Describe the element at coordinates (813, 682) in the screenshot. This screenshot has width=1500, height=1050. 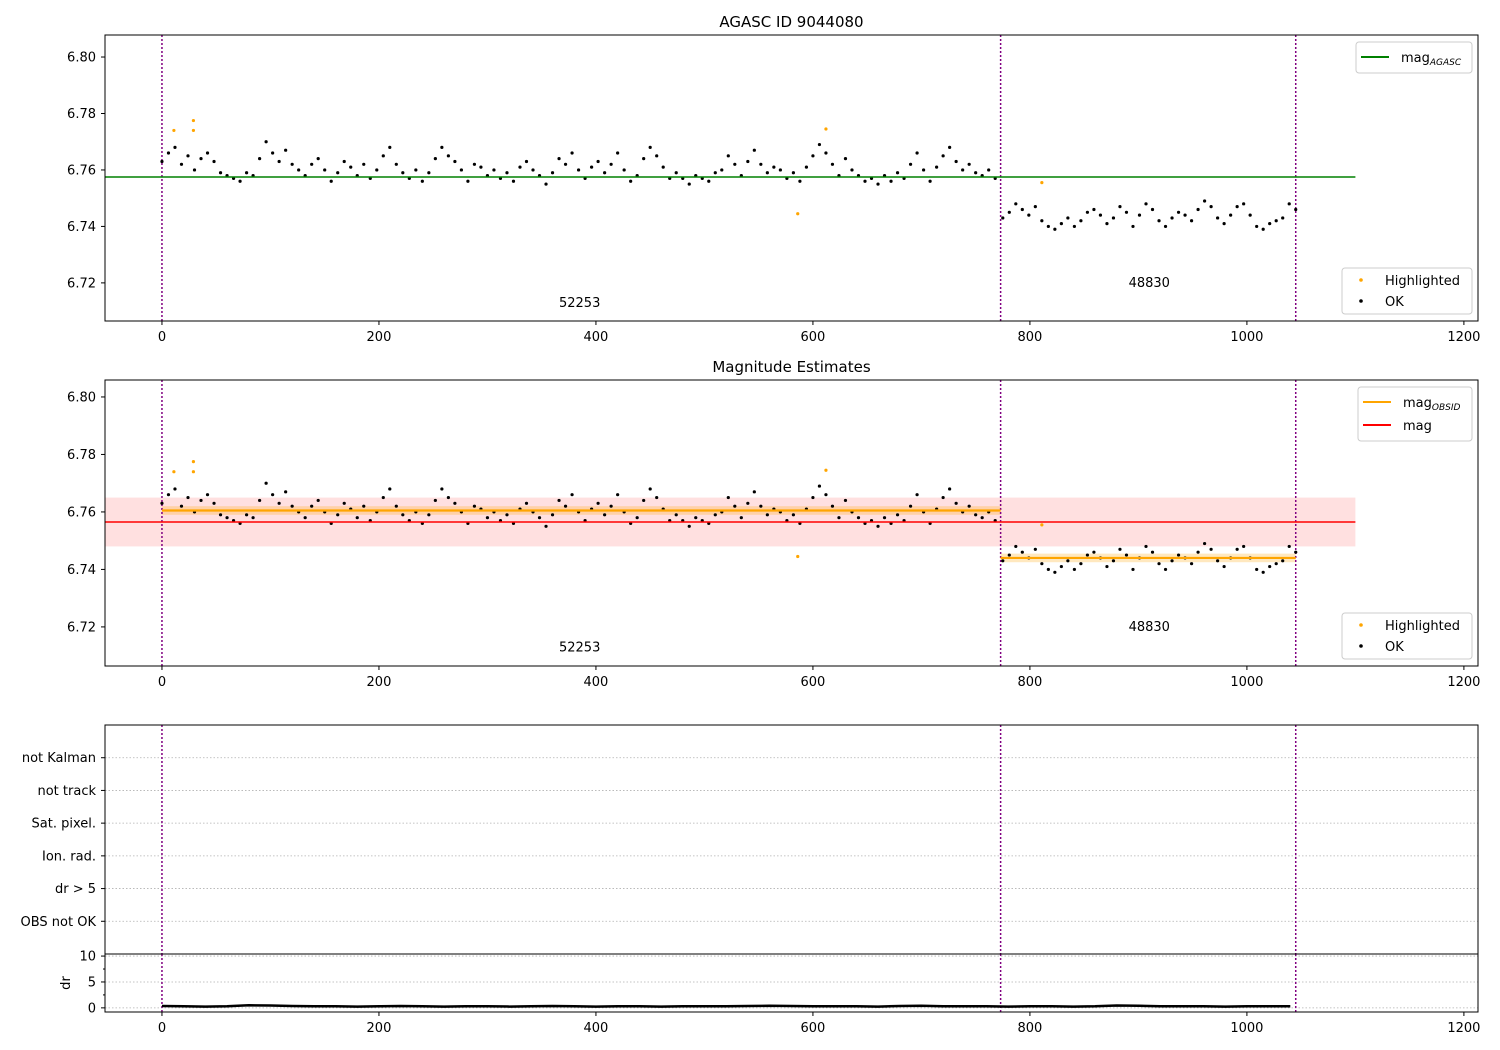
I see `x-tick-label: 600` at that location.